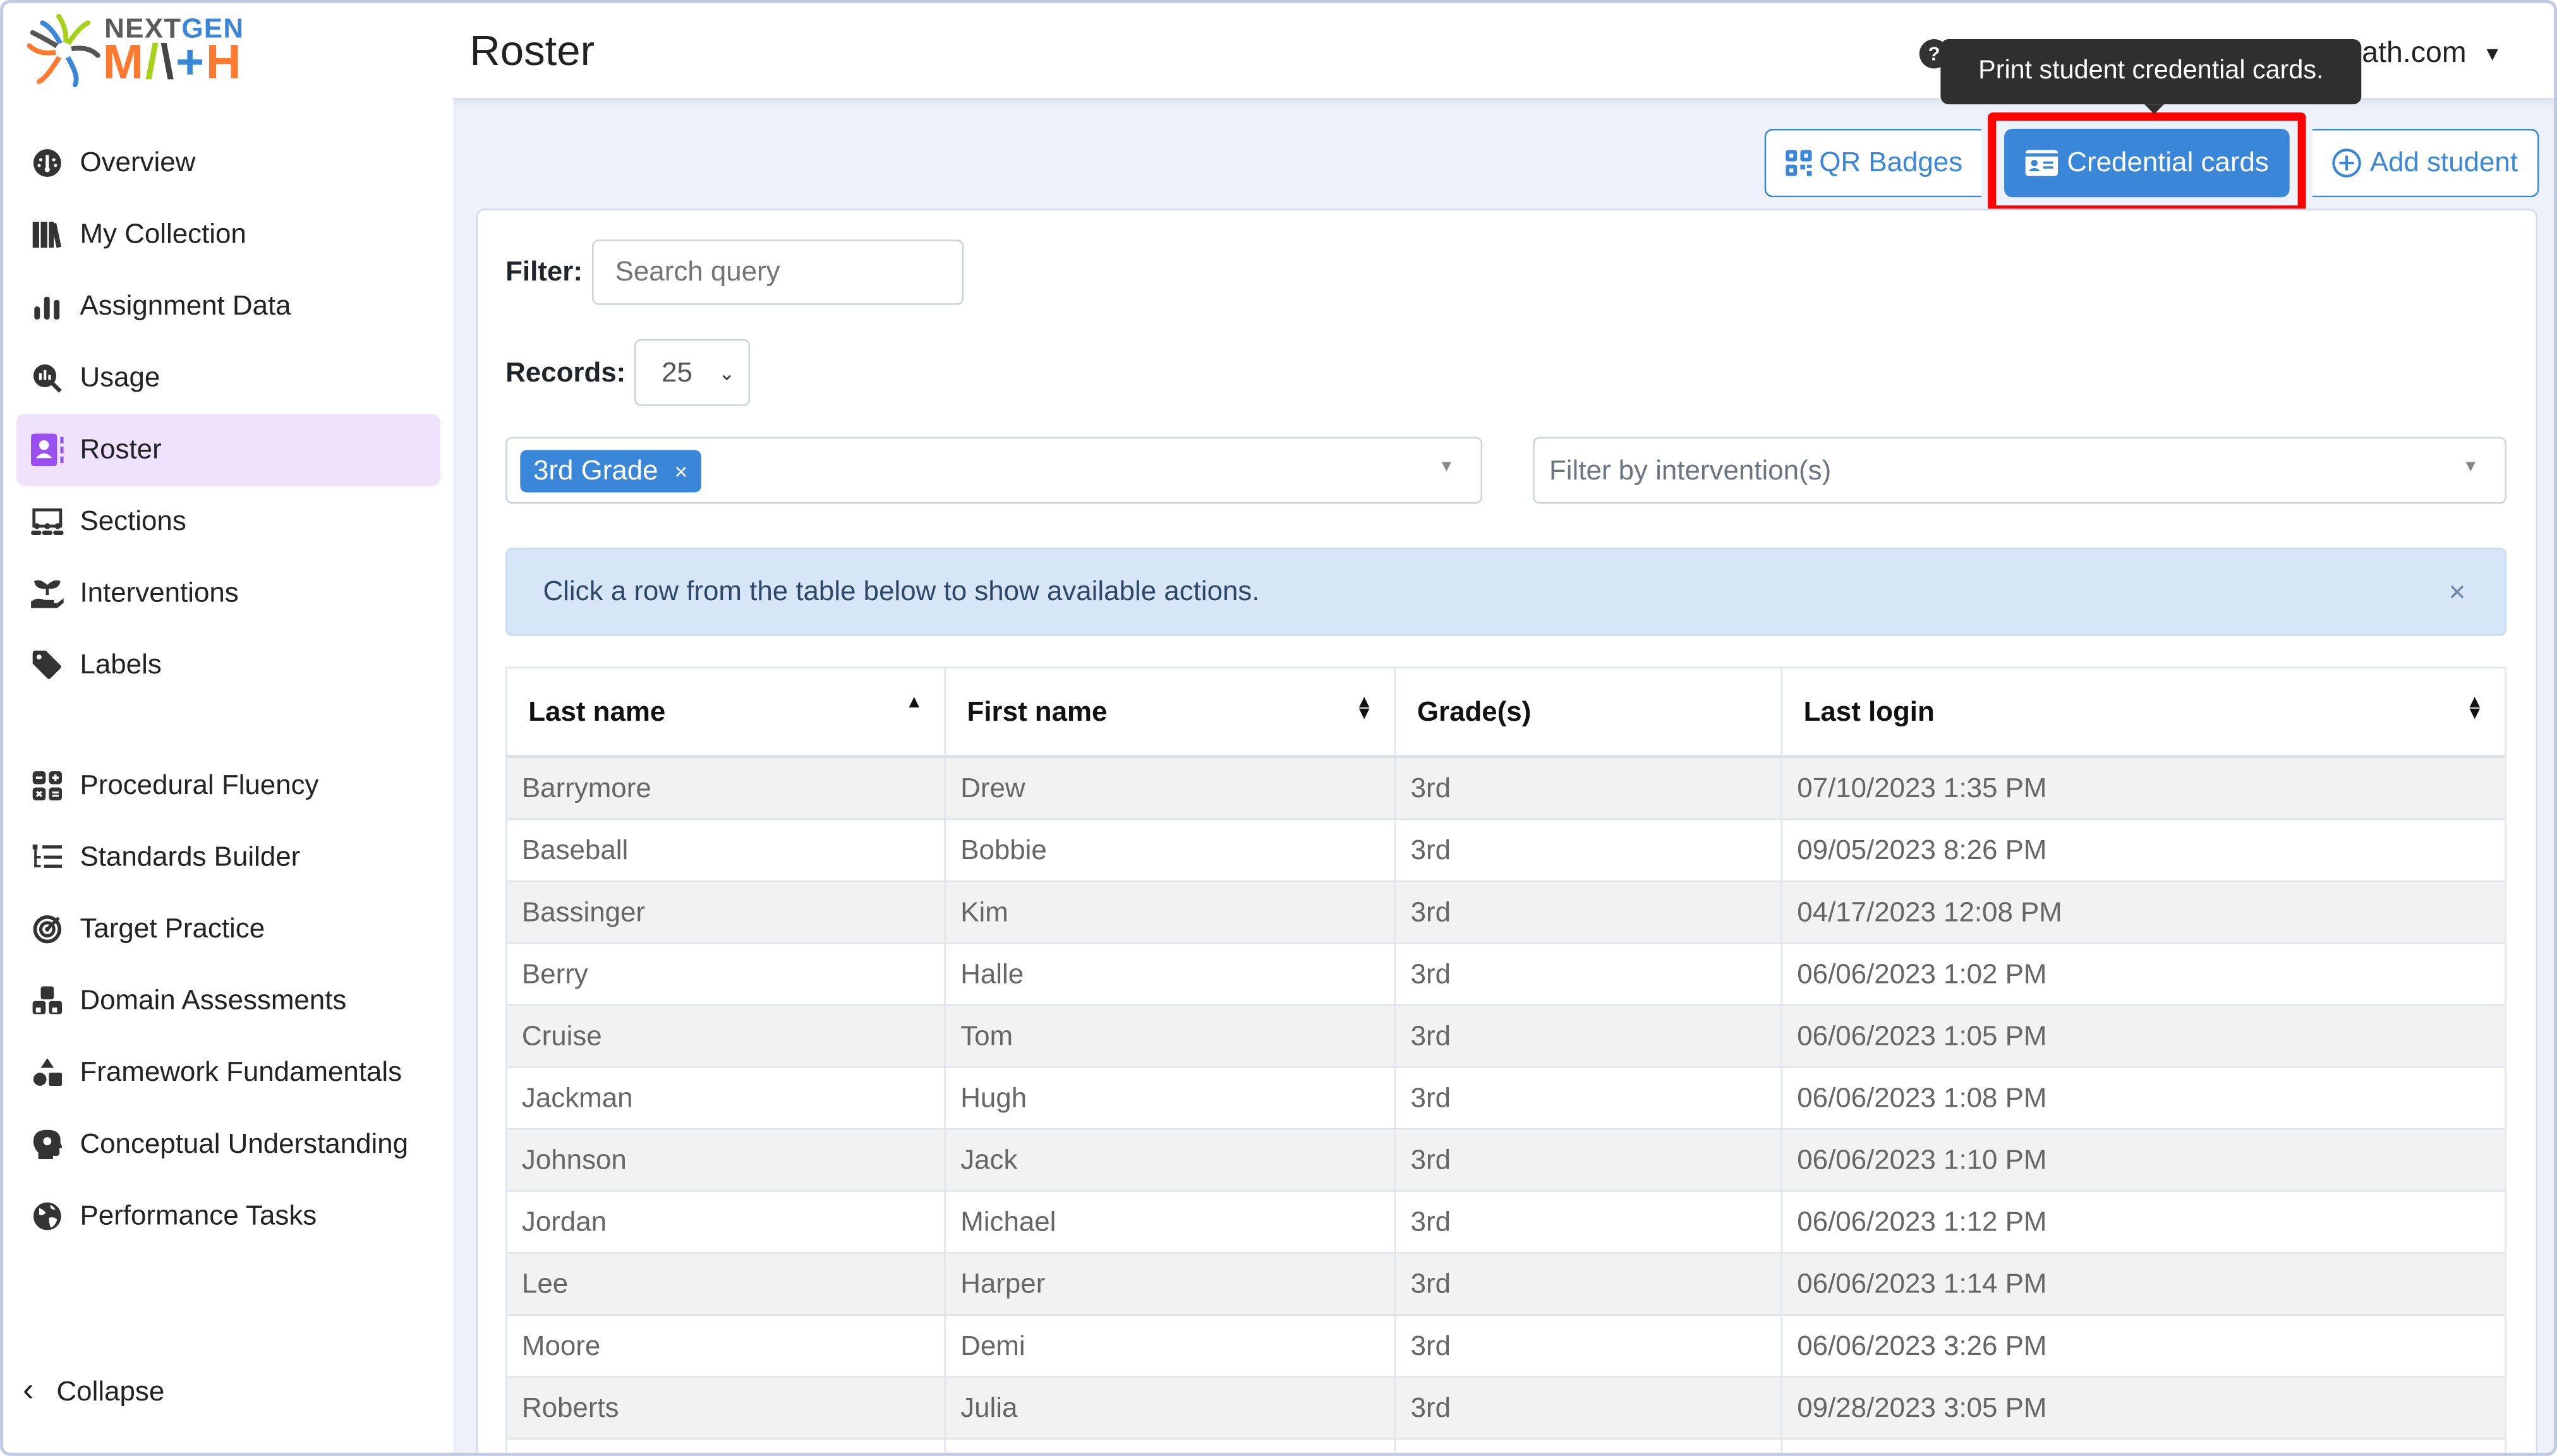 The image size is (2557, 1456). Describe the element at coordinates (532, 50) in the screenshot. I see `page-title: Roster` at that location.